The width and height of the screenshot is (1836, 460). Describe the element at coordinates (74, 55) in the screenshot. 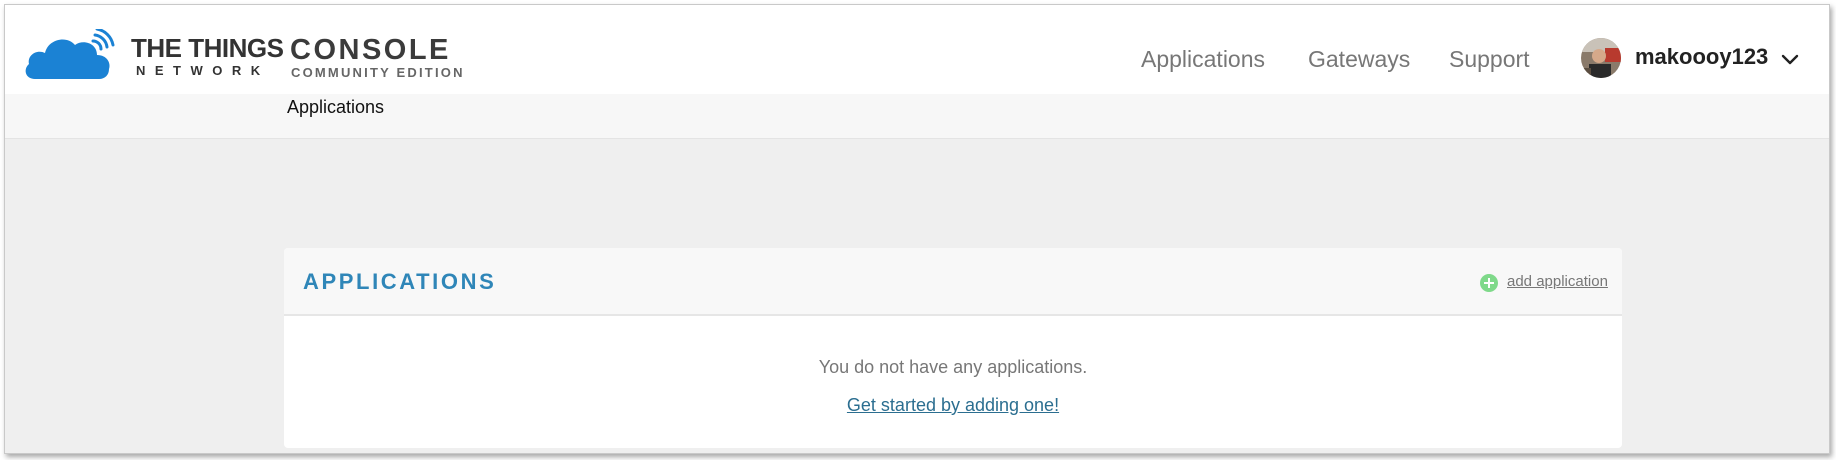

I see `cloud-signal-icon` at that location.